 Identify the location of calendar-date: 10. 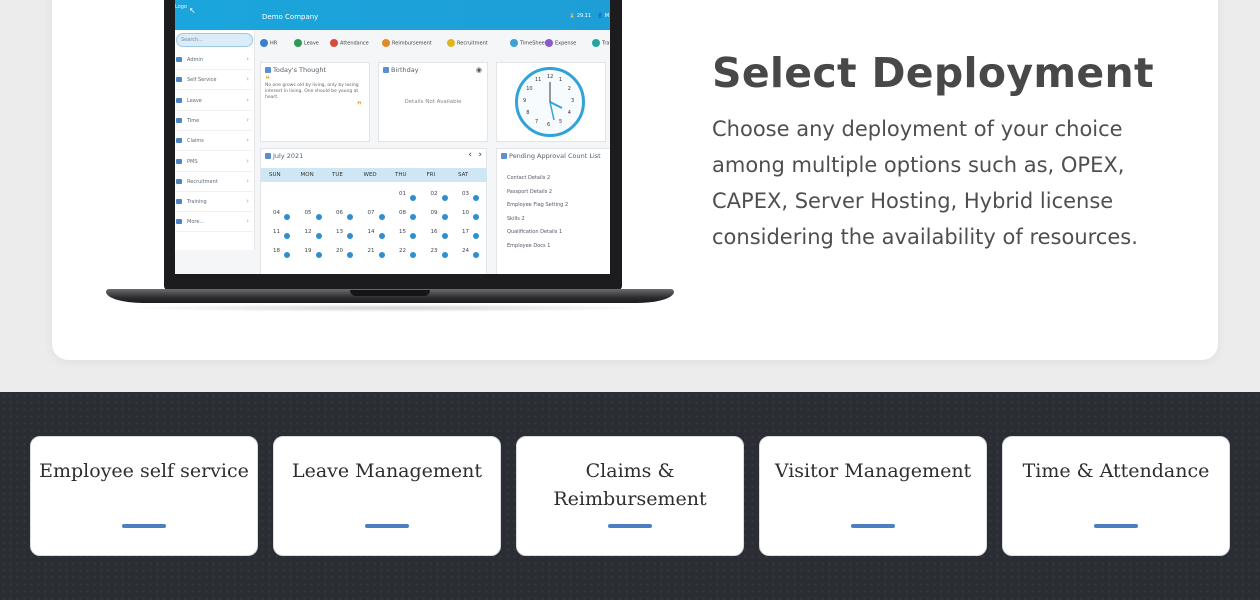
(465, 213).